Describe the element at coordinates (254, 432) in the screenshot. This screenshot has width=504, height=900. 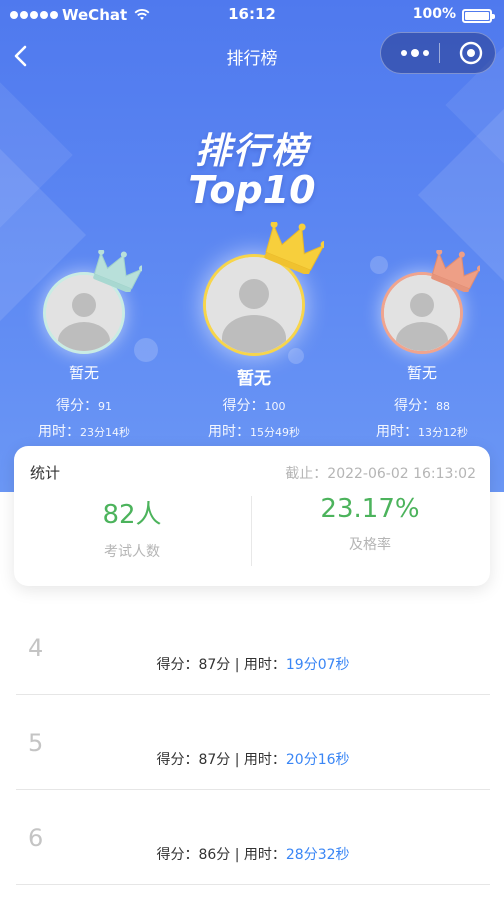
I see `player-duration: 用时：15分49秒` at that location.